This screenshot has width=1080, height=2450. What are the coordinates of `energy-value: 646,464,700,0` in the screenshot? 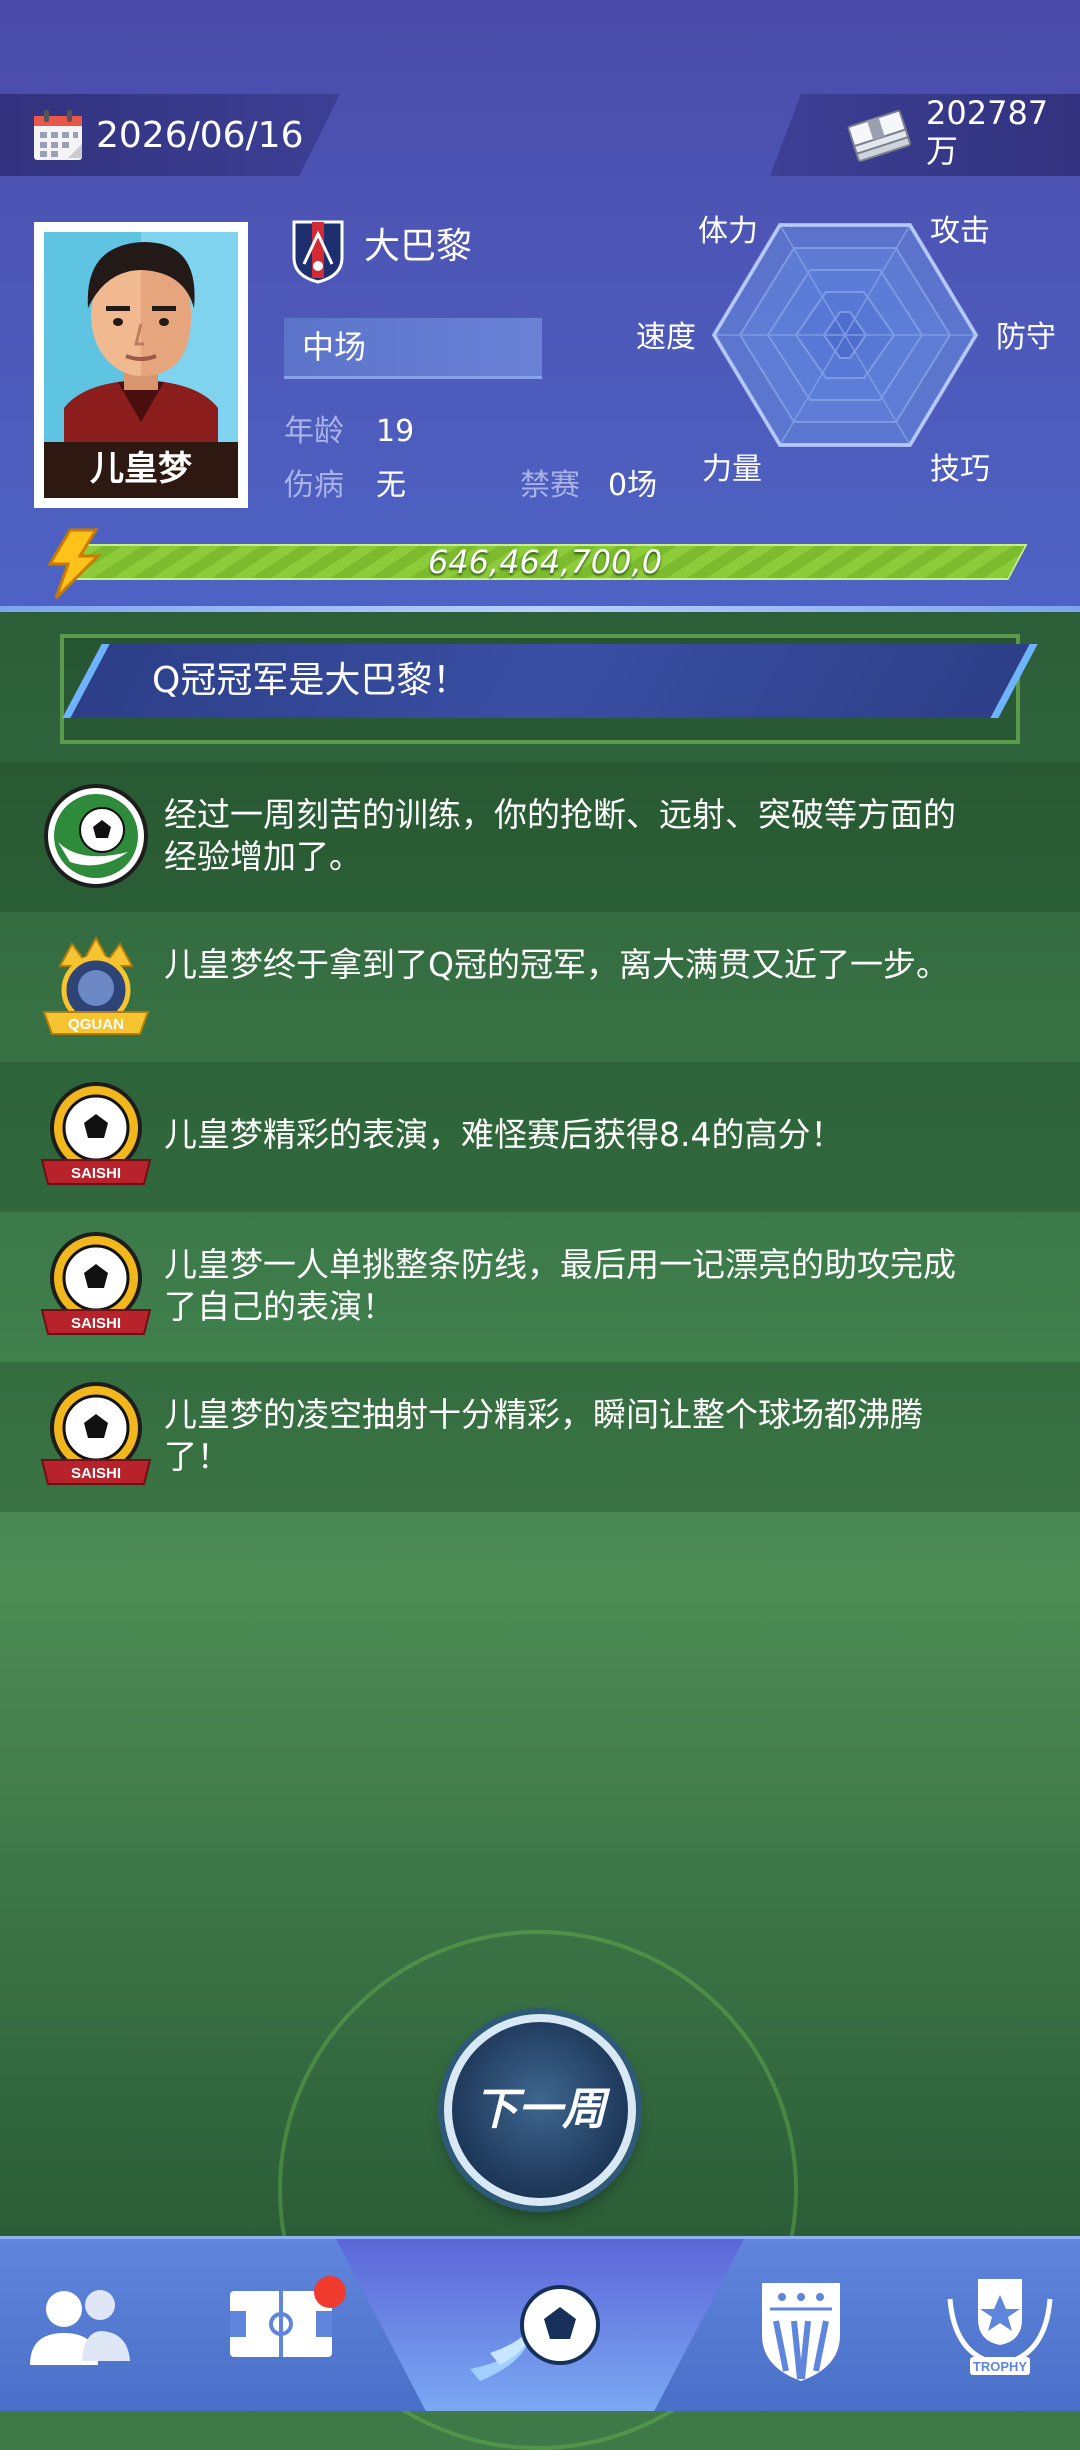 It's located at (545, 562).